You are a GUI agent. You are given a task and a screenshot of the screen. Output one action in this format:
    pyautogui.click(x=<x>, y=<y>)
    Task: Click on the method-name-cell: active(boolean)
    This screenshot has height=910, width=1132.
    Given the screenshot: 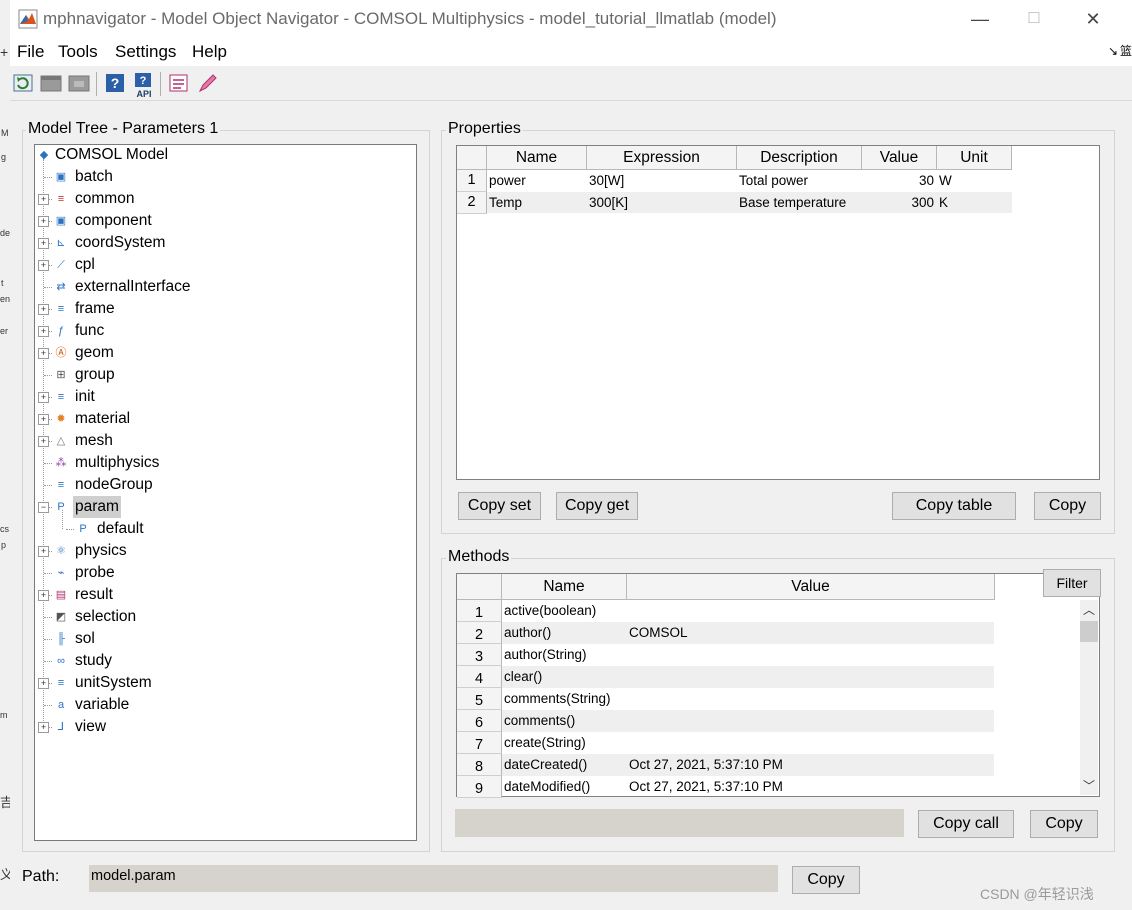 What is the action you would take?
    pyautogui.click(x=564, y=611)
    